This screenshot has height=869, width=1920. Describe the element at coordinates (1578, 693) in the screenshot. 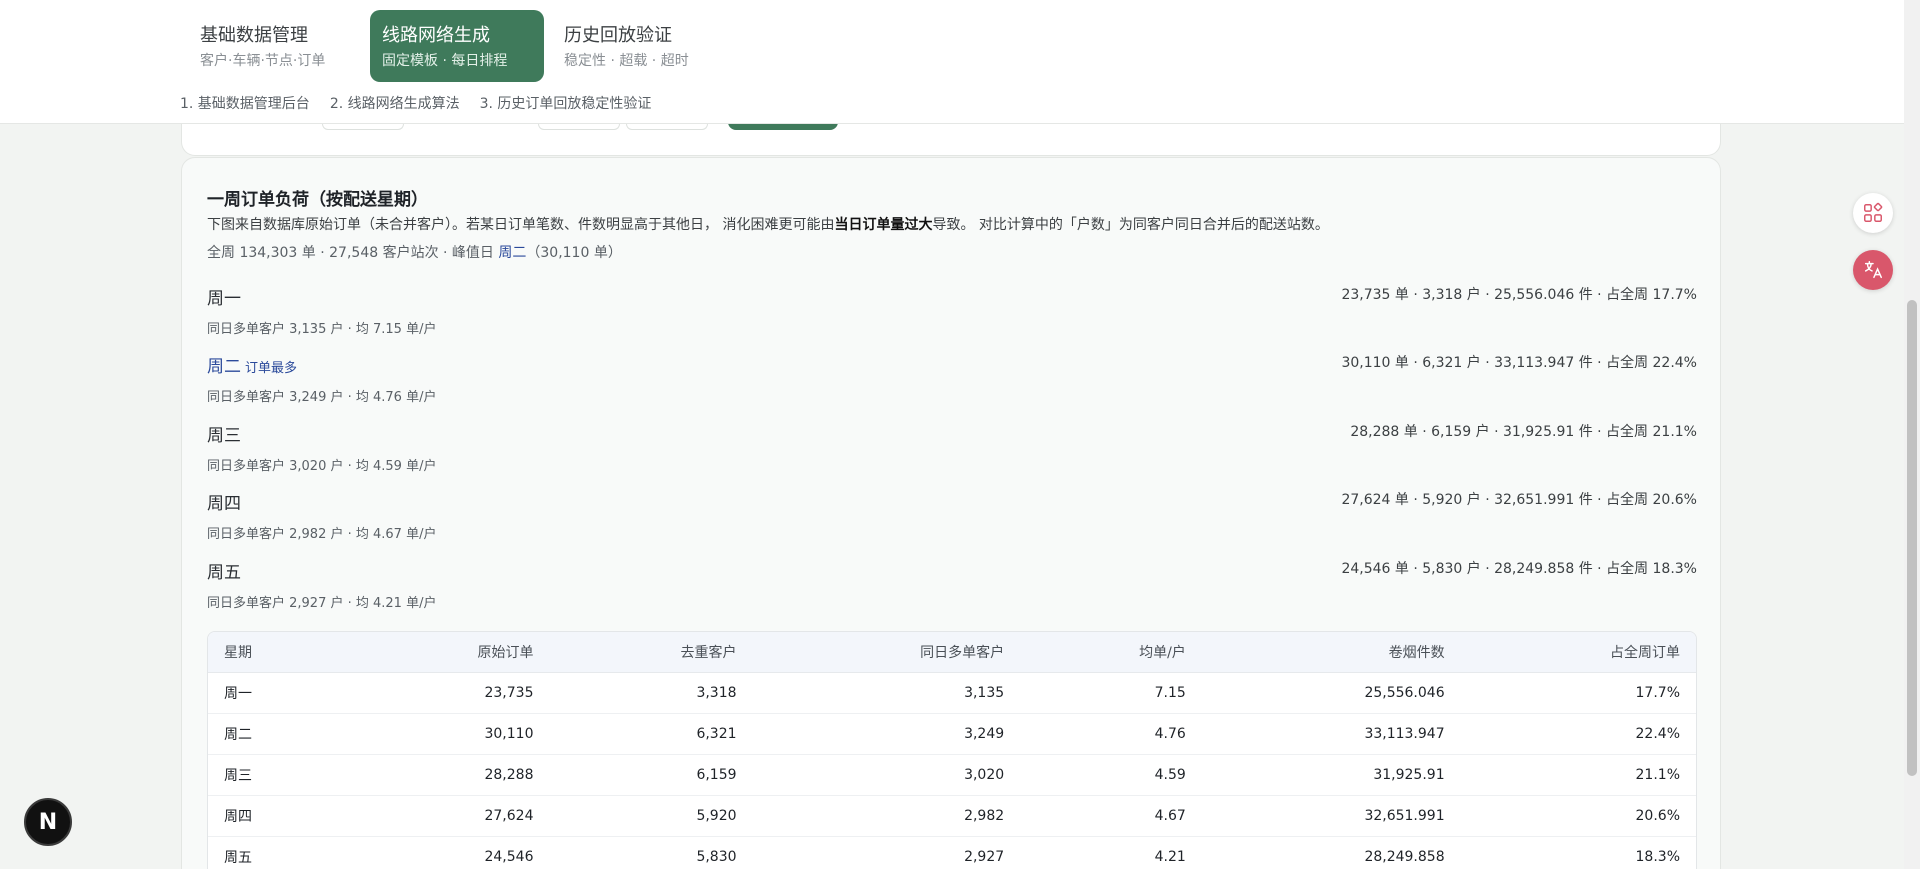

I see `cell: 17.7%` at that location.